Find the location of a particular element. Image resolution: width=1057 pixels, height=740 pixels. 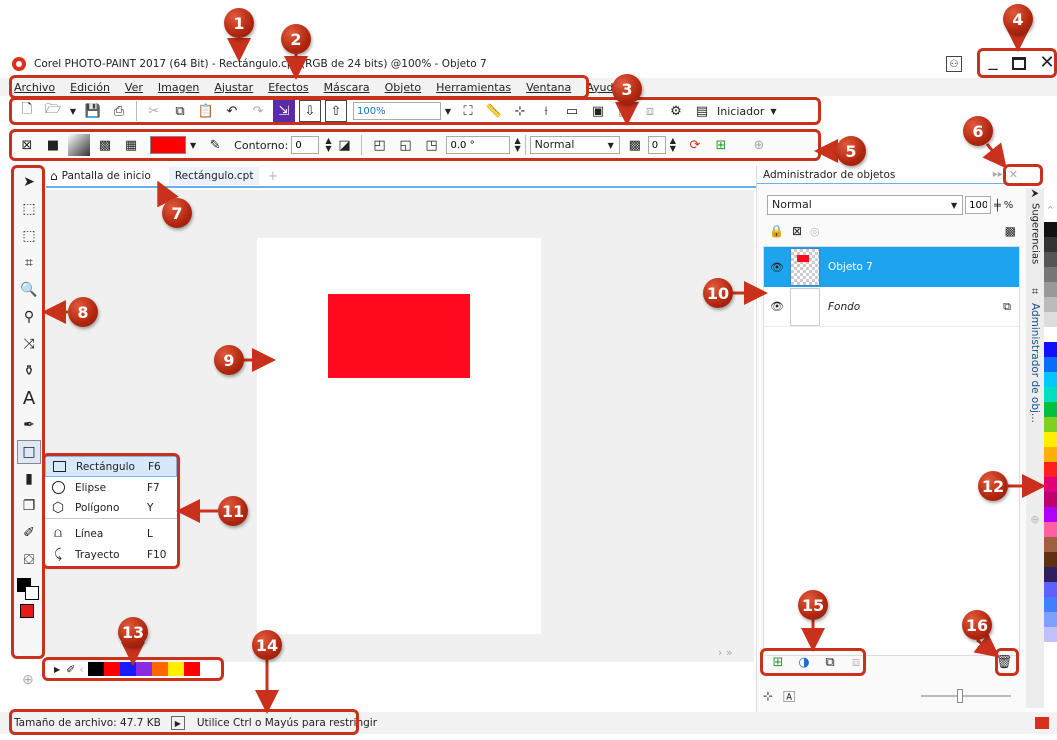

callout-12: 12 is located at coordinates (993, 486).